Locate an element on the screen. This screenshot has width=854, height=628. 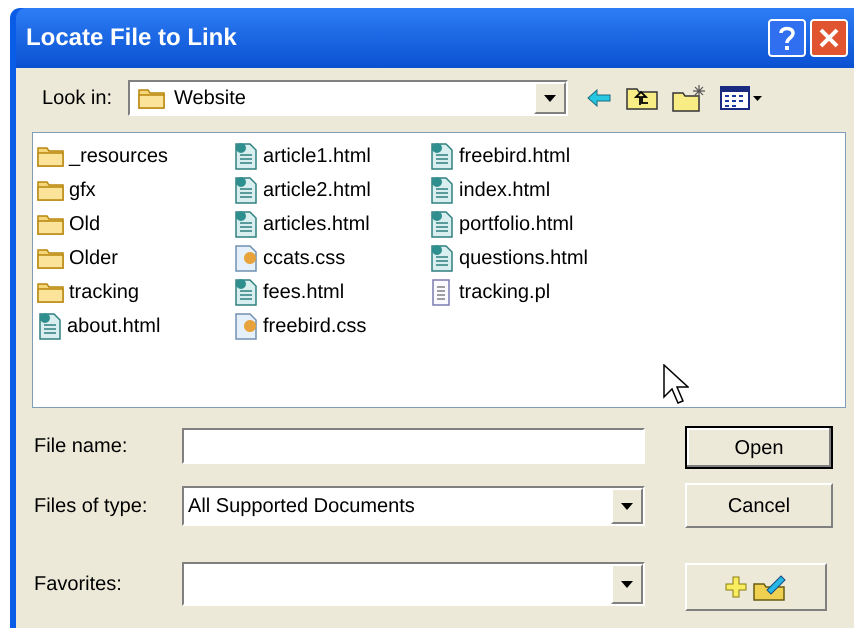
file-item: Old is located at coordinates (135, 224).